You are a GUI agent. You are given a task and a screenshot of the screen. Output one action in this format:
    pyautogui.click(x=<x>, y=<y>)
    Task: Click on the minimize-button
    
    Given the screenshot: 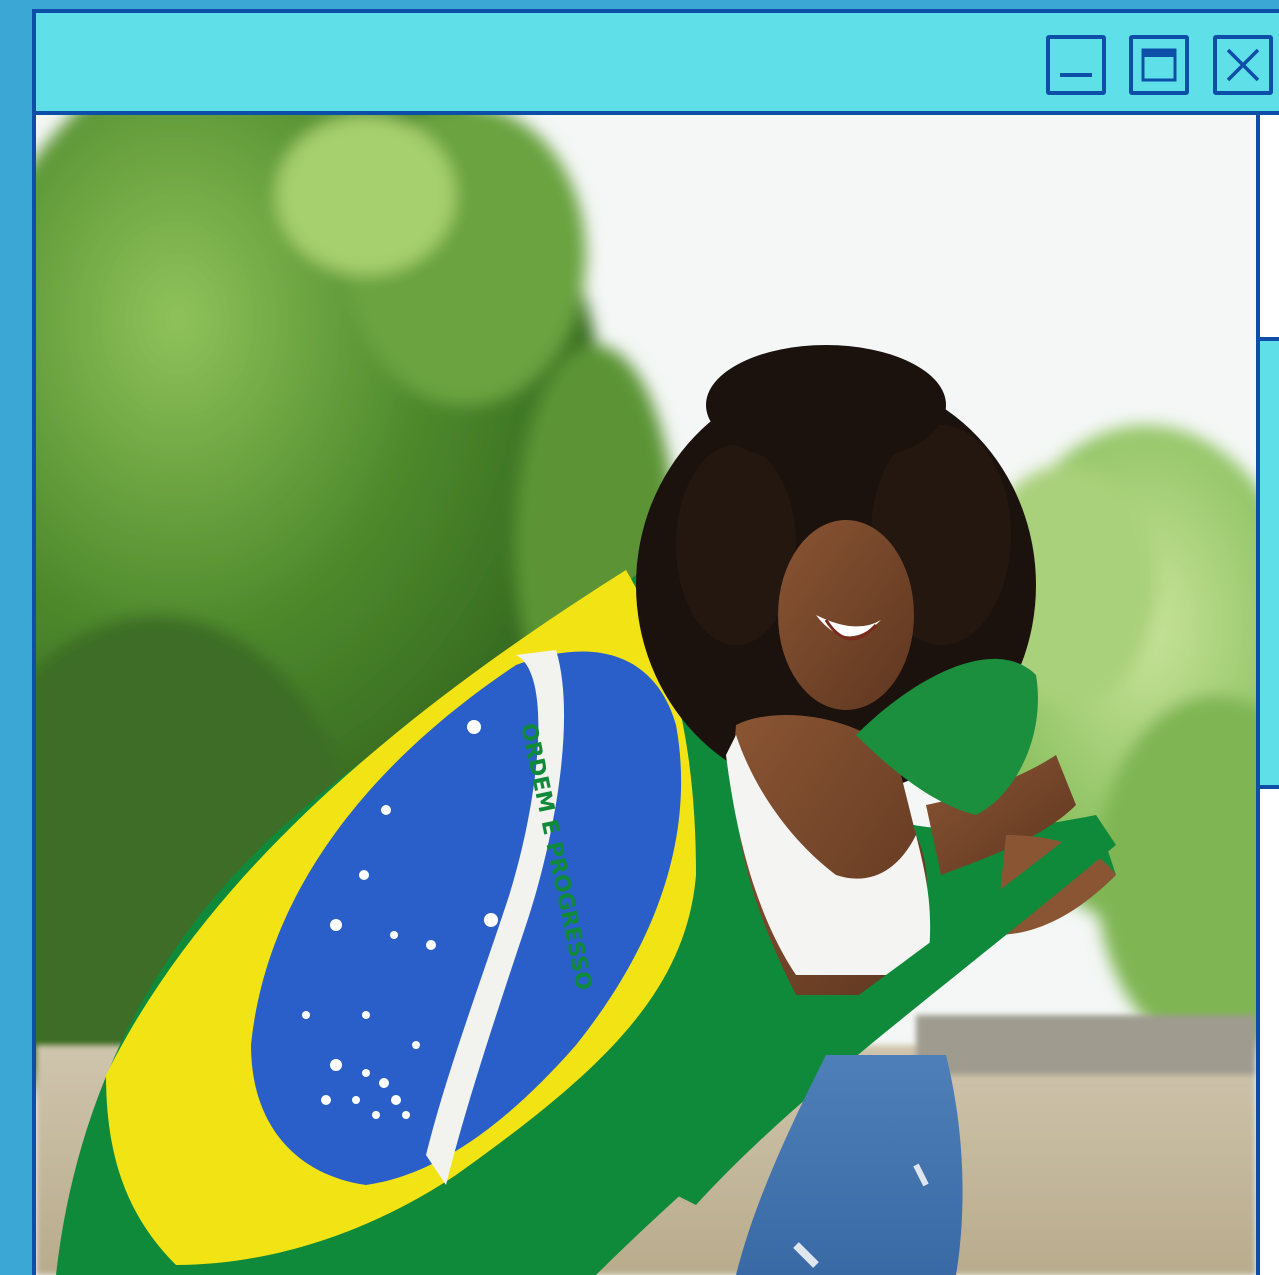 What is the action you would take?
    pyautogui.click(x=1076, y=65)
    